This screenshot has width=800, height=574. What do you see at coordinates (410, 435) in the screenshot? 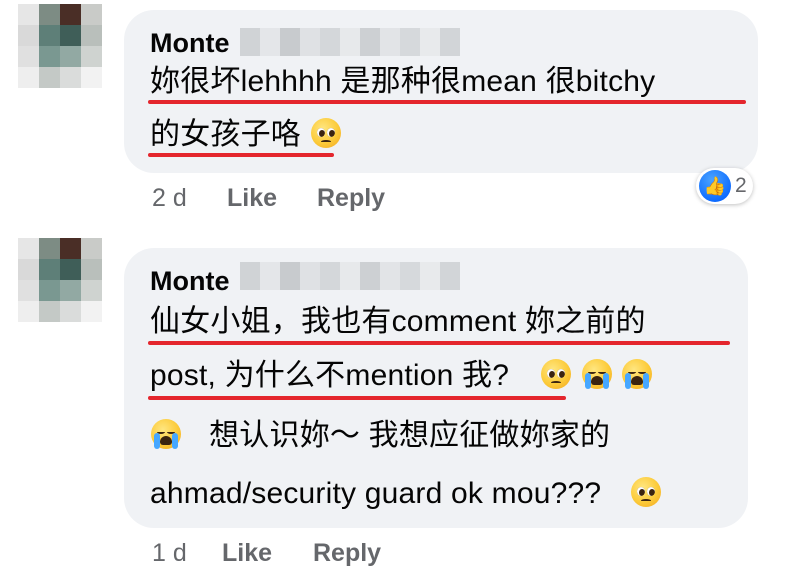
I see `comment-text-line: 想认识妳～ 我想应征做妳家的` at bounding box center [410, 435].